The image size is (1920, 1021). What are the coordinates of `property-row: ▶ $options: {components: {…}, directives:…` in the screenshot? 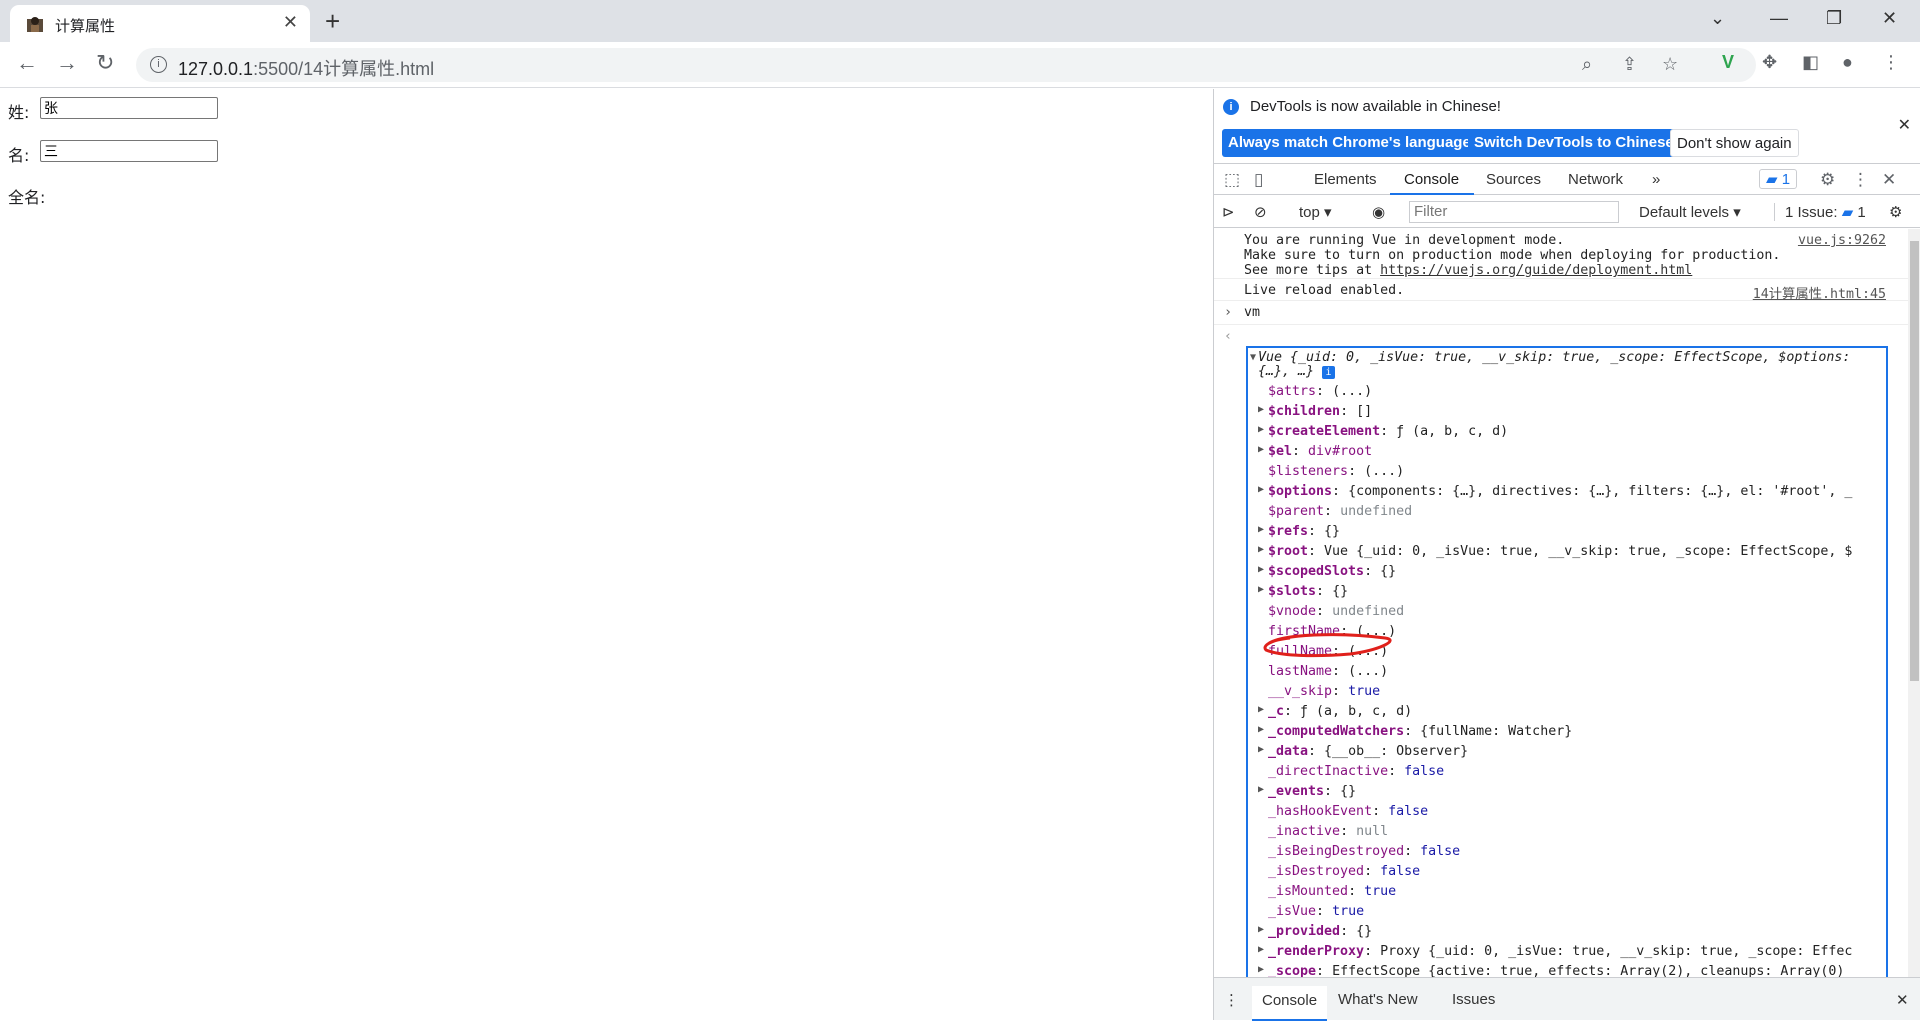 It's located at (1555, 491).